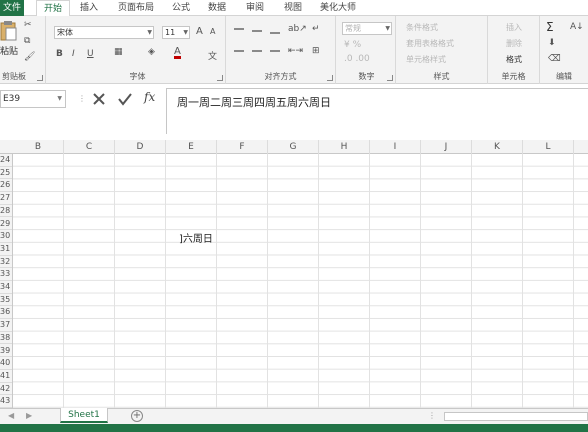 This screenshot has height=432, width=588. What do you see at coordinates (89, 8) in the screenshot?
I see `tab-insert: 插入` at bounding box center [89, 8].